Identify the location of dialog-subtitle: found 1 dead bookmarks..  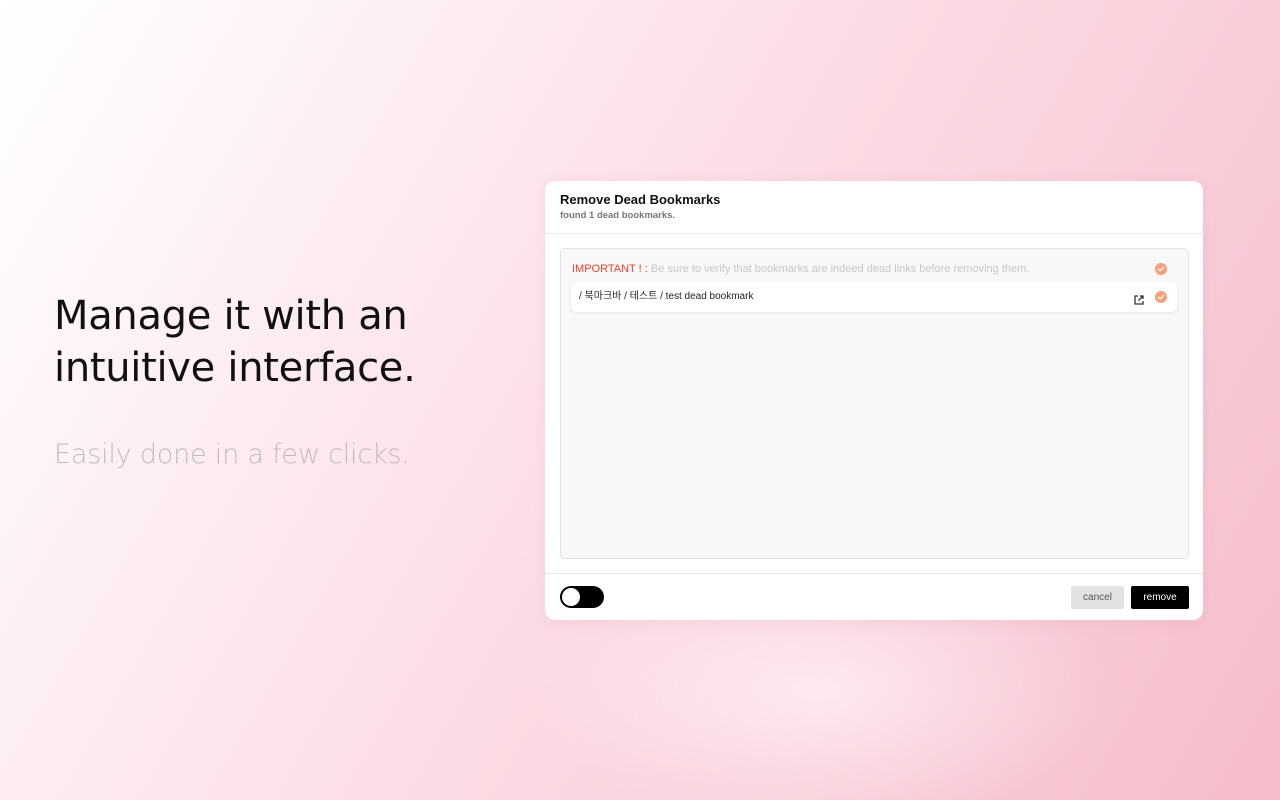
(618, 215).